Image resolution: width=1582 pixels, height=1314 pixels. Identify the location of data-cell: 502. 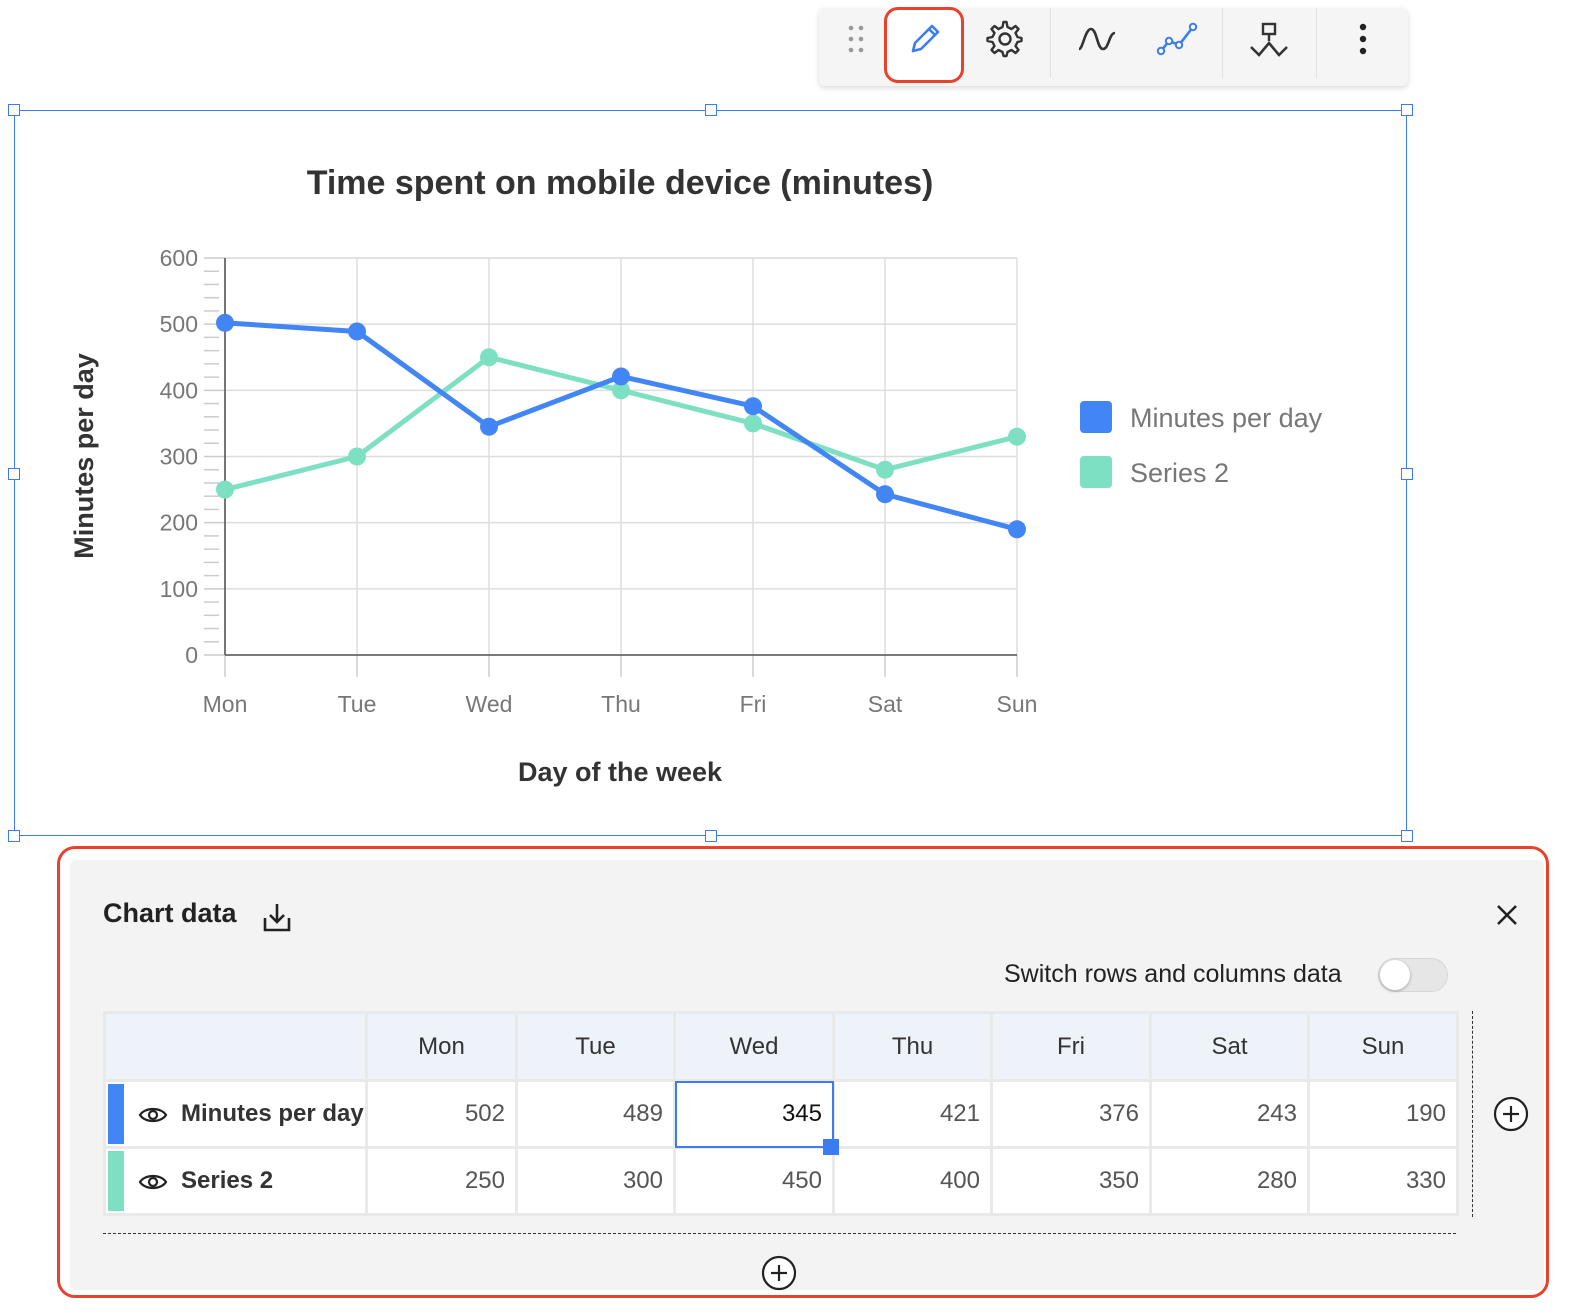
(441, 1114).